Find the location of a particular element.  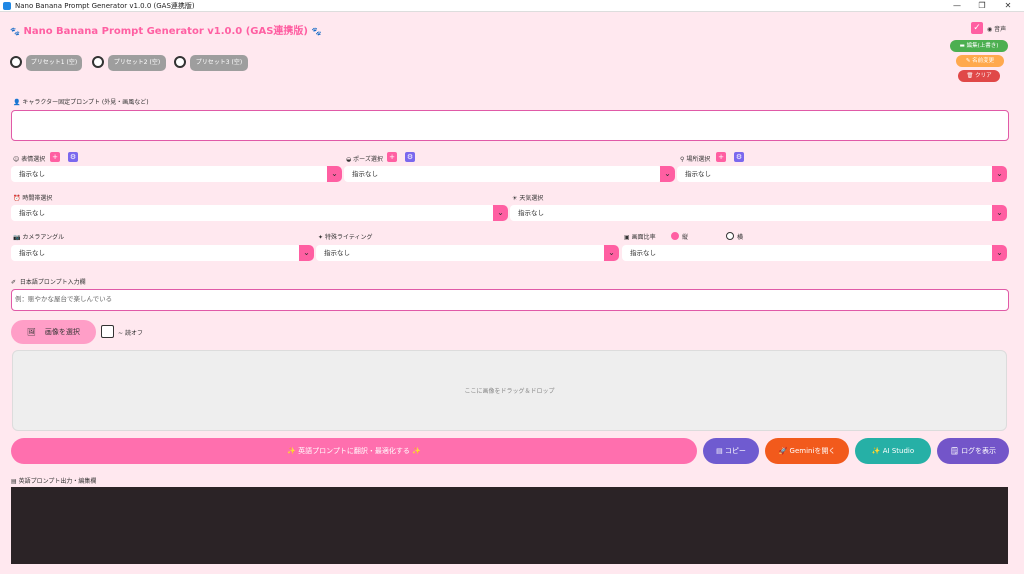

preset-1-button: プリセット1 (空) is located at coordinates (54, 63).